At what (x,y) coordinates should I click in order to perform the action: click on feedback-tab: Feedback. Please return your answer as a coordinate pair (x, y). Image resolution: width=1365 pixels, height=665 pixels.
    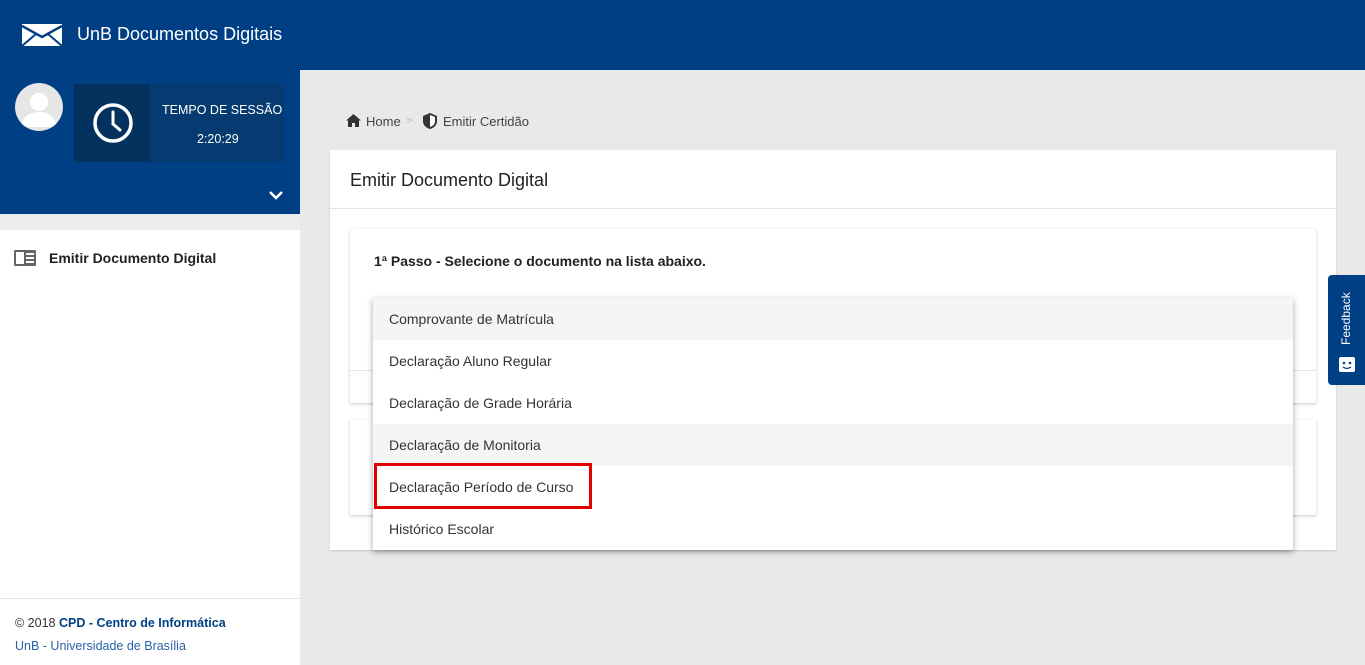
    Looking at the image, I should click on (1346, 330).